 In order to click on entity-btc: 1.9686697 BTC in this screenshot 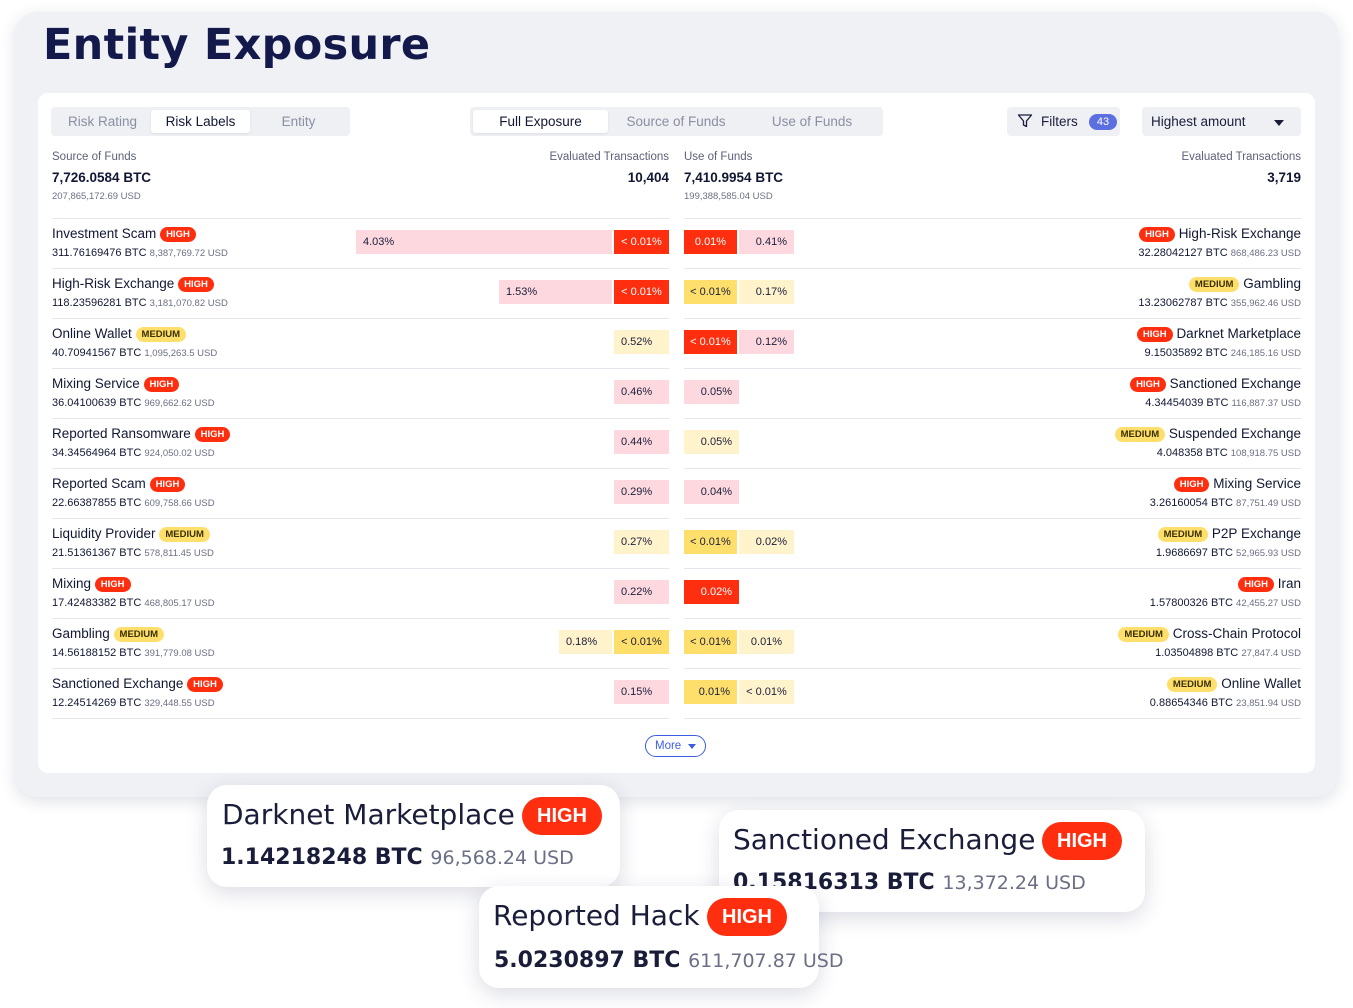, I will do `click(1194, 553)`.